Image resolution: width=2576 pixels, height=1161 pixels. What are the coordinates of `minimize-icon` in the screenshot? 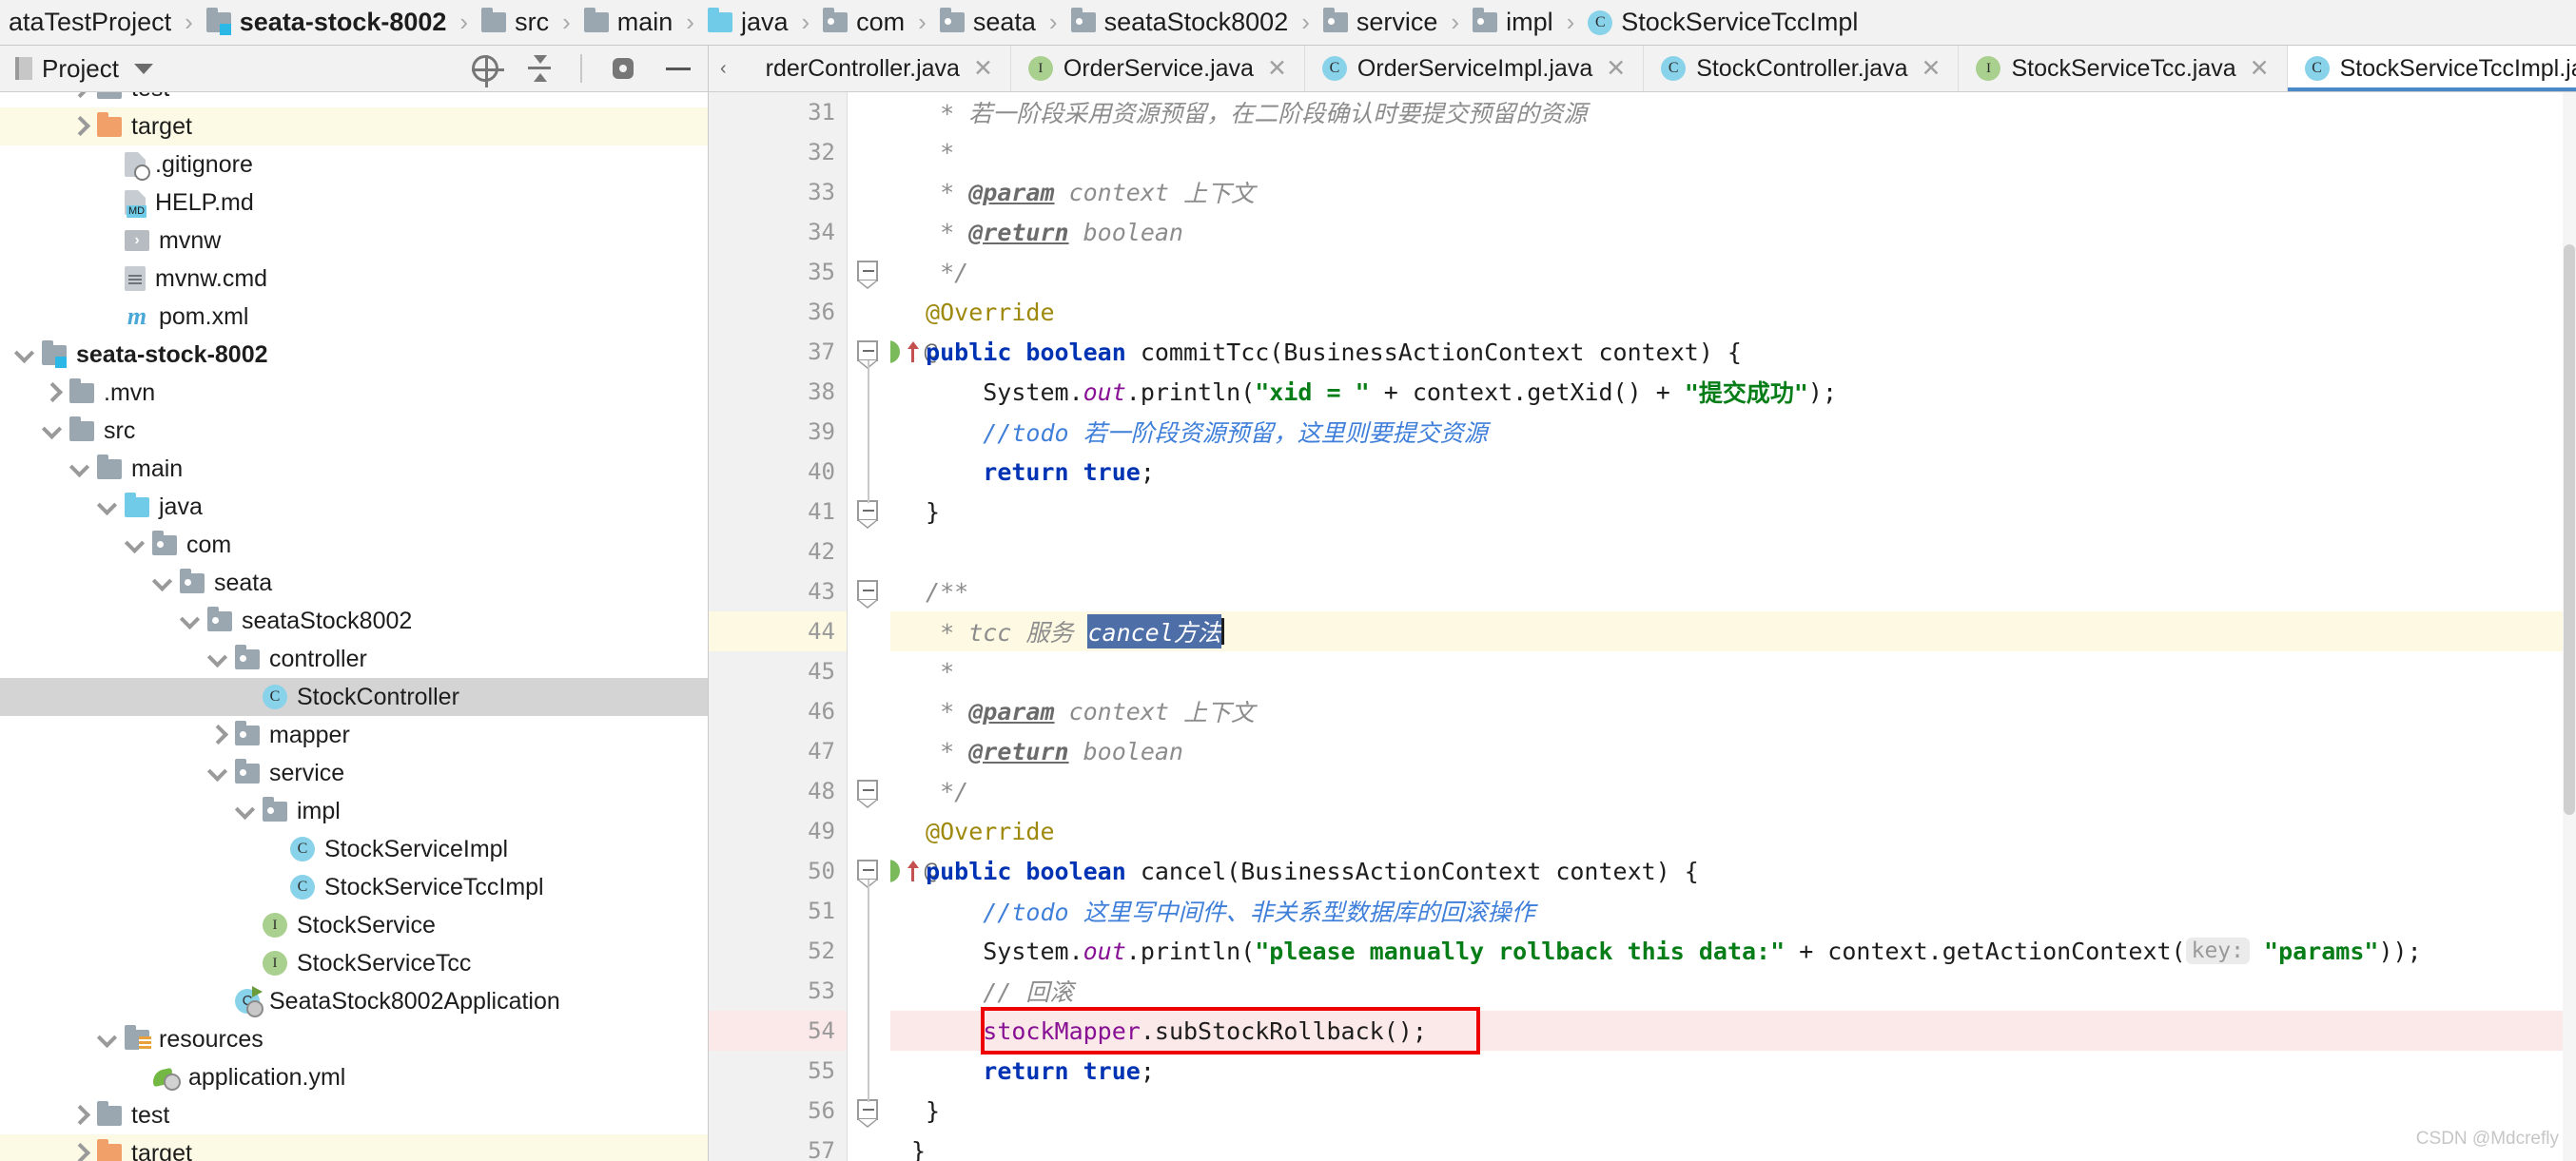 It's located at (679, 69).